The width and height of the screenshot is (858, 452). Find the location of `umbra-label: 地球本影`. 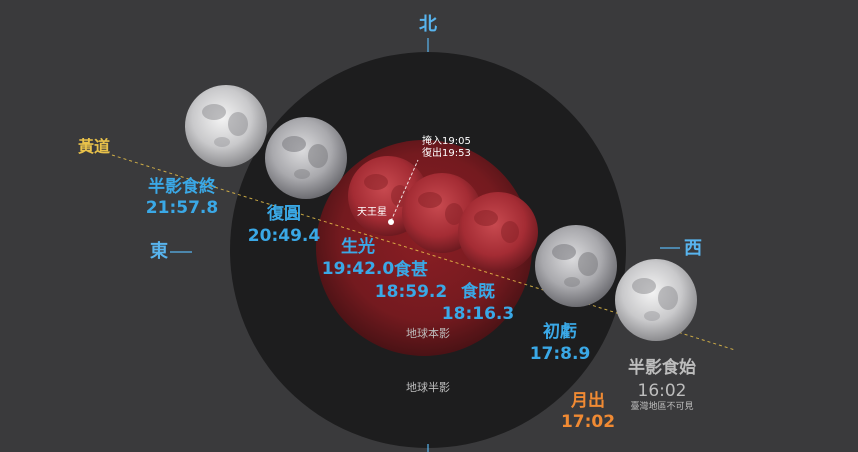

umbra-label: 地球本影 is located at coordinates (428, 333).